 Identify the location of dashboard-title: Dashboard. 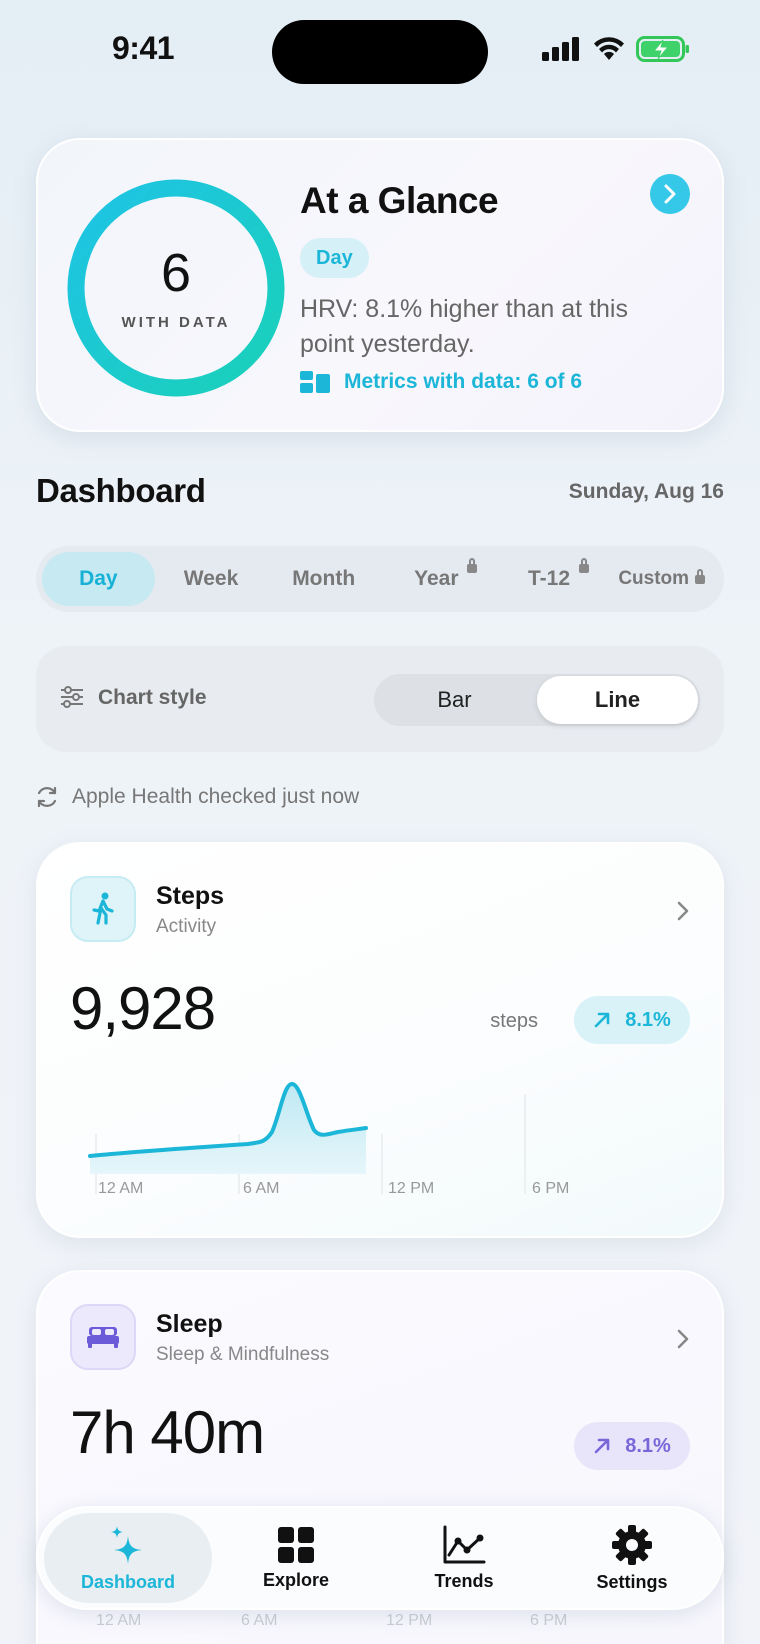
(121, 490).